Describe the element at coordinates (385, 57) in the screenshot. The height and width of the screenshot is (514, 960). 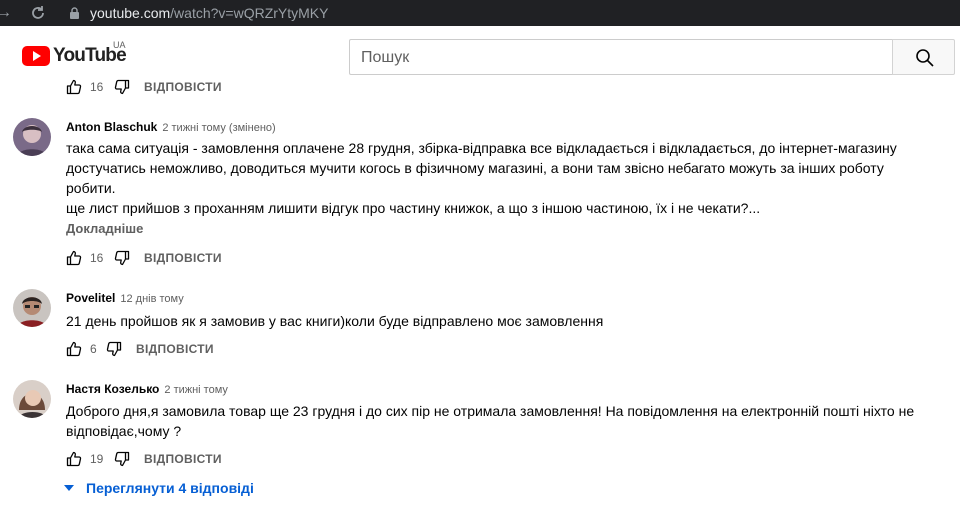
I see `search-placeholder: Пошук` at that location.